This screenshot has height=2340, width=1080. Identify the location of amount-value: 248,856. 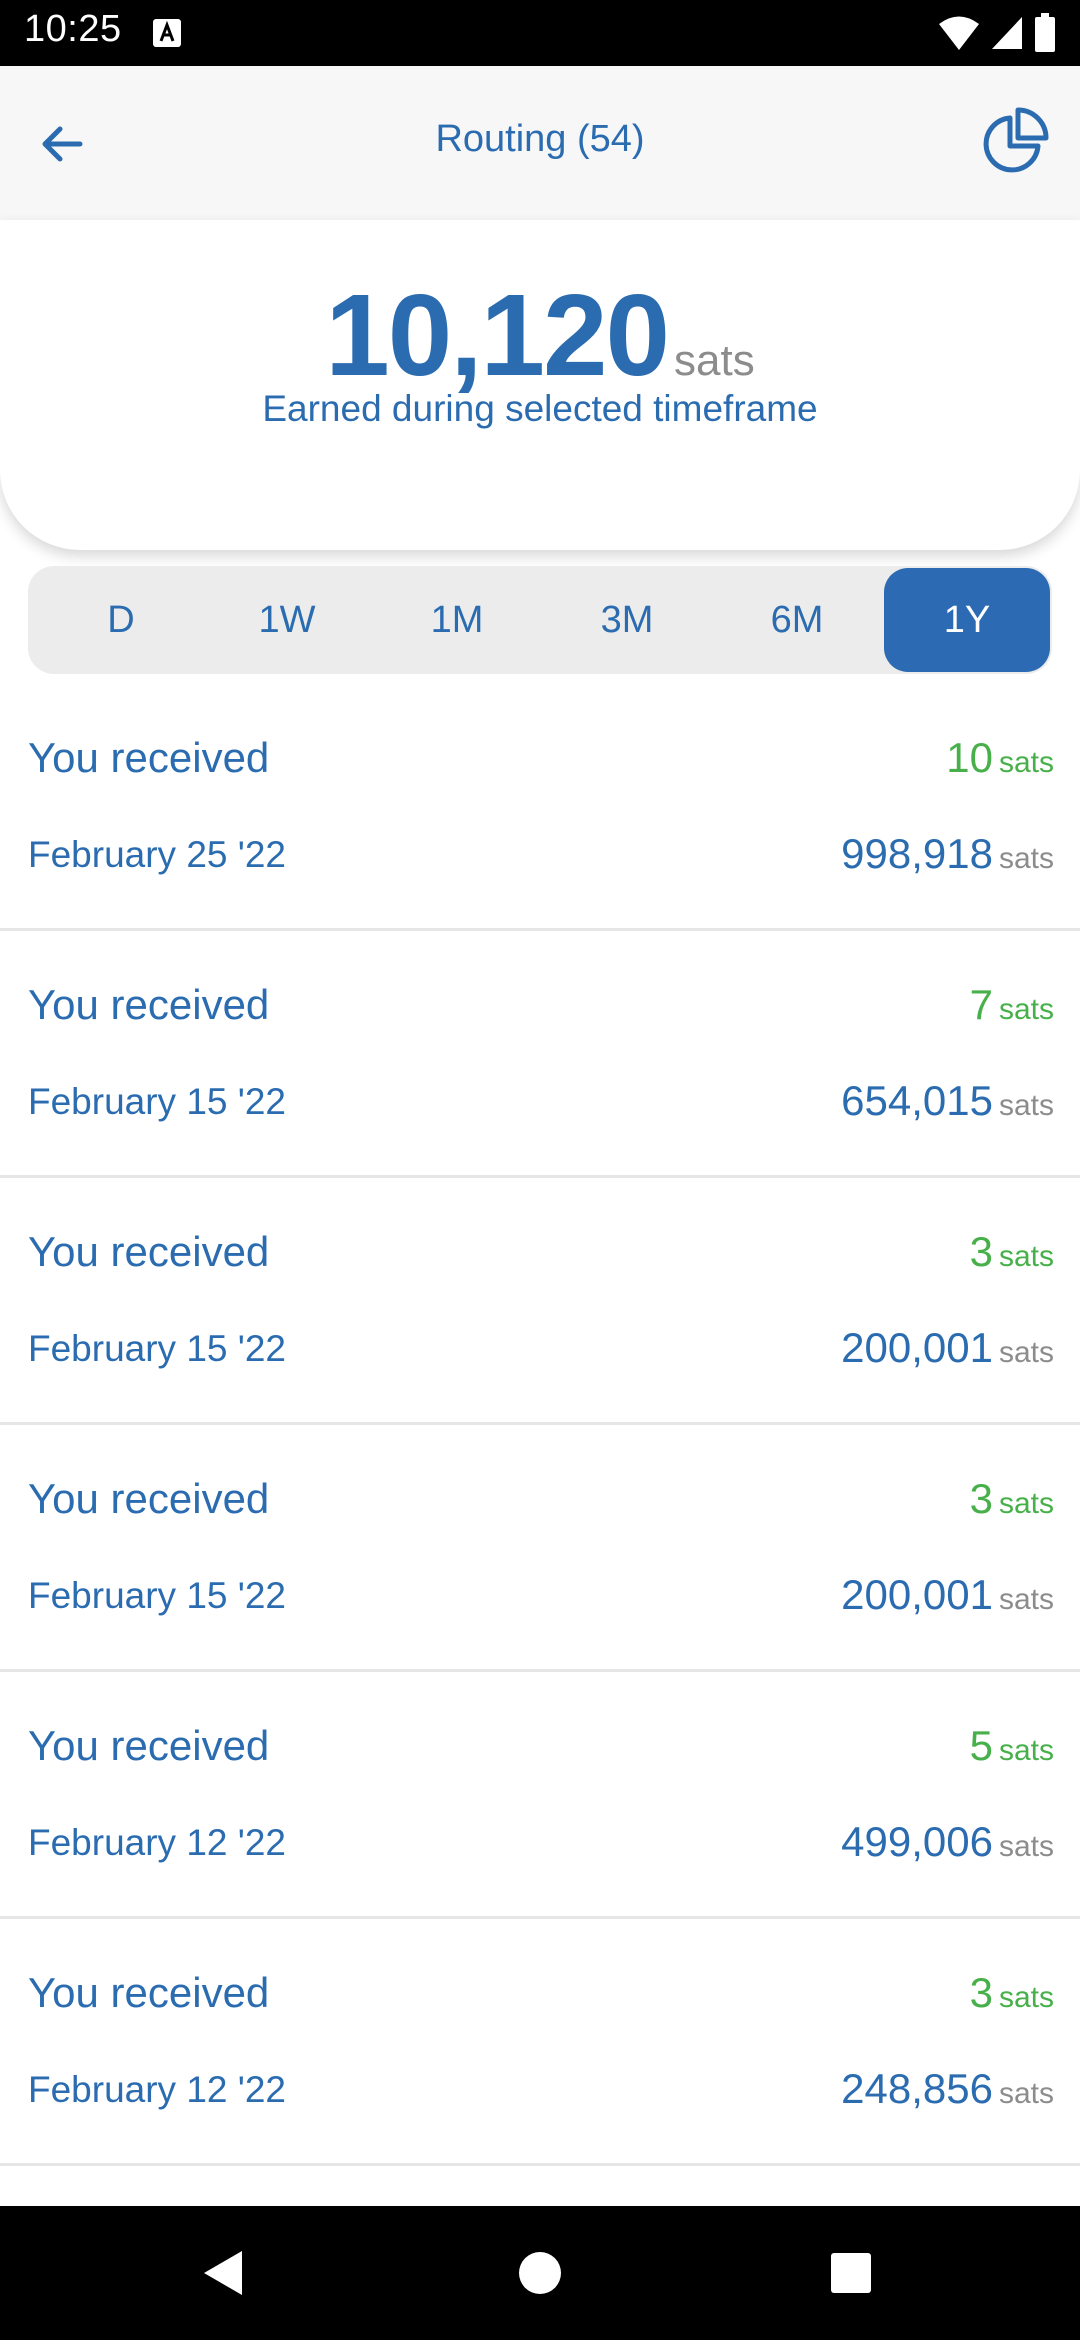
(917, 2088).